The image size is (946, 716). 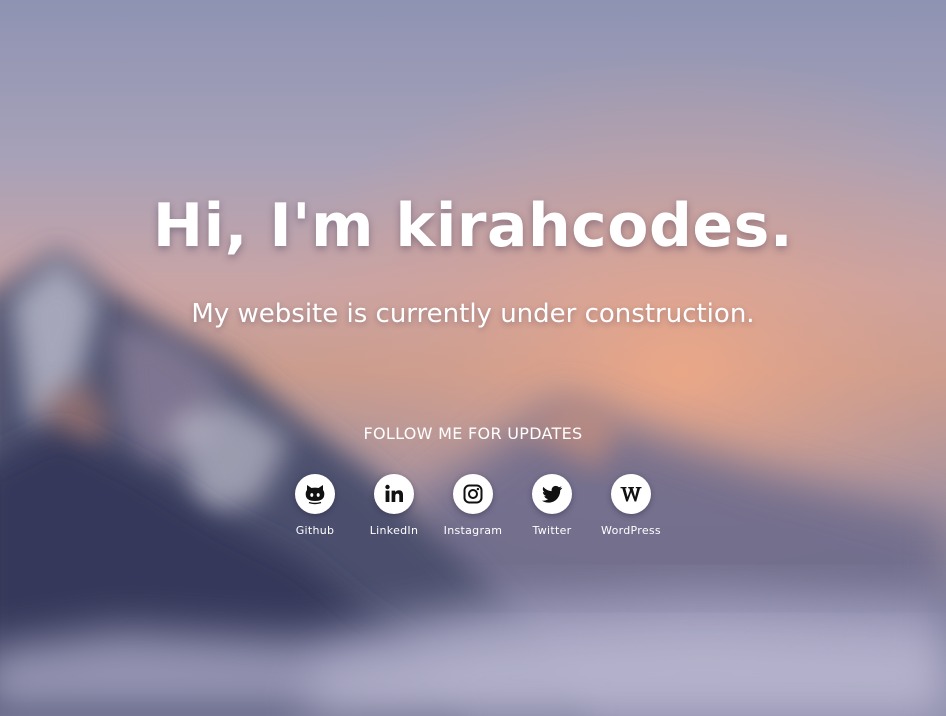 I want to click on linkedin-link: LinkedIn, so click(x=394, y=506).